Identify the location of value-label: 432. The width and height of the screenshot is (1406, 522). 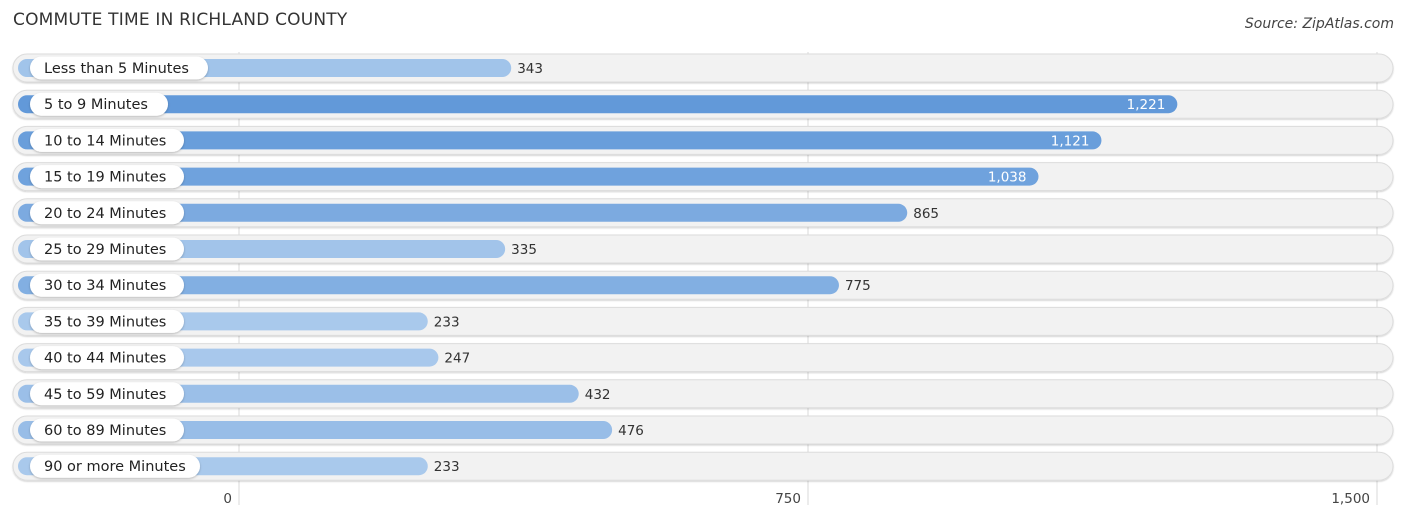
(598, 395).